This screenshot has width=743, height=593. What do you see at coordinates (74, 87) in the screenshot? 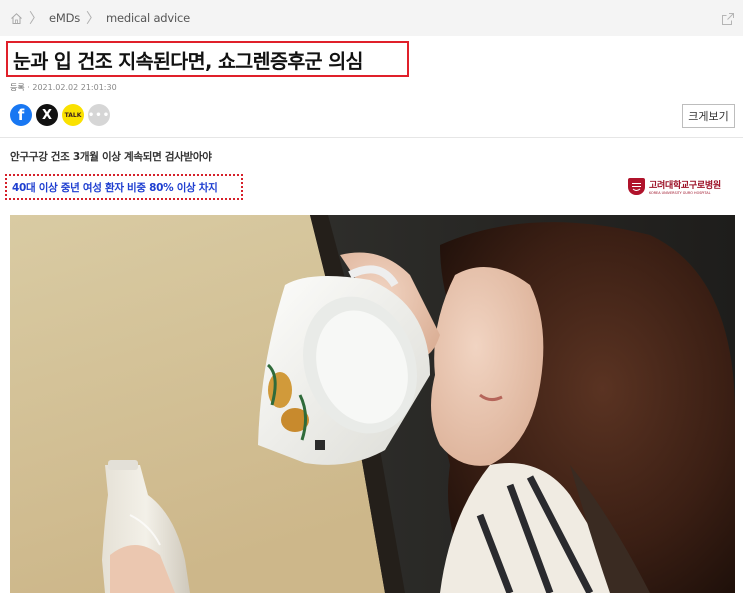
I see `date-value: 2021.02.02 21:01:30` at bounding box center [74, 87].